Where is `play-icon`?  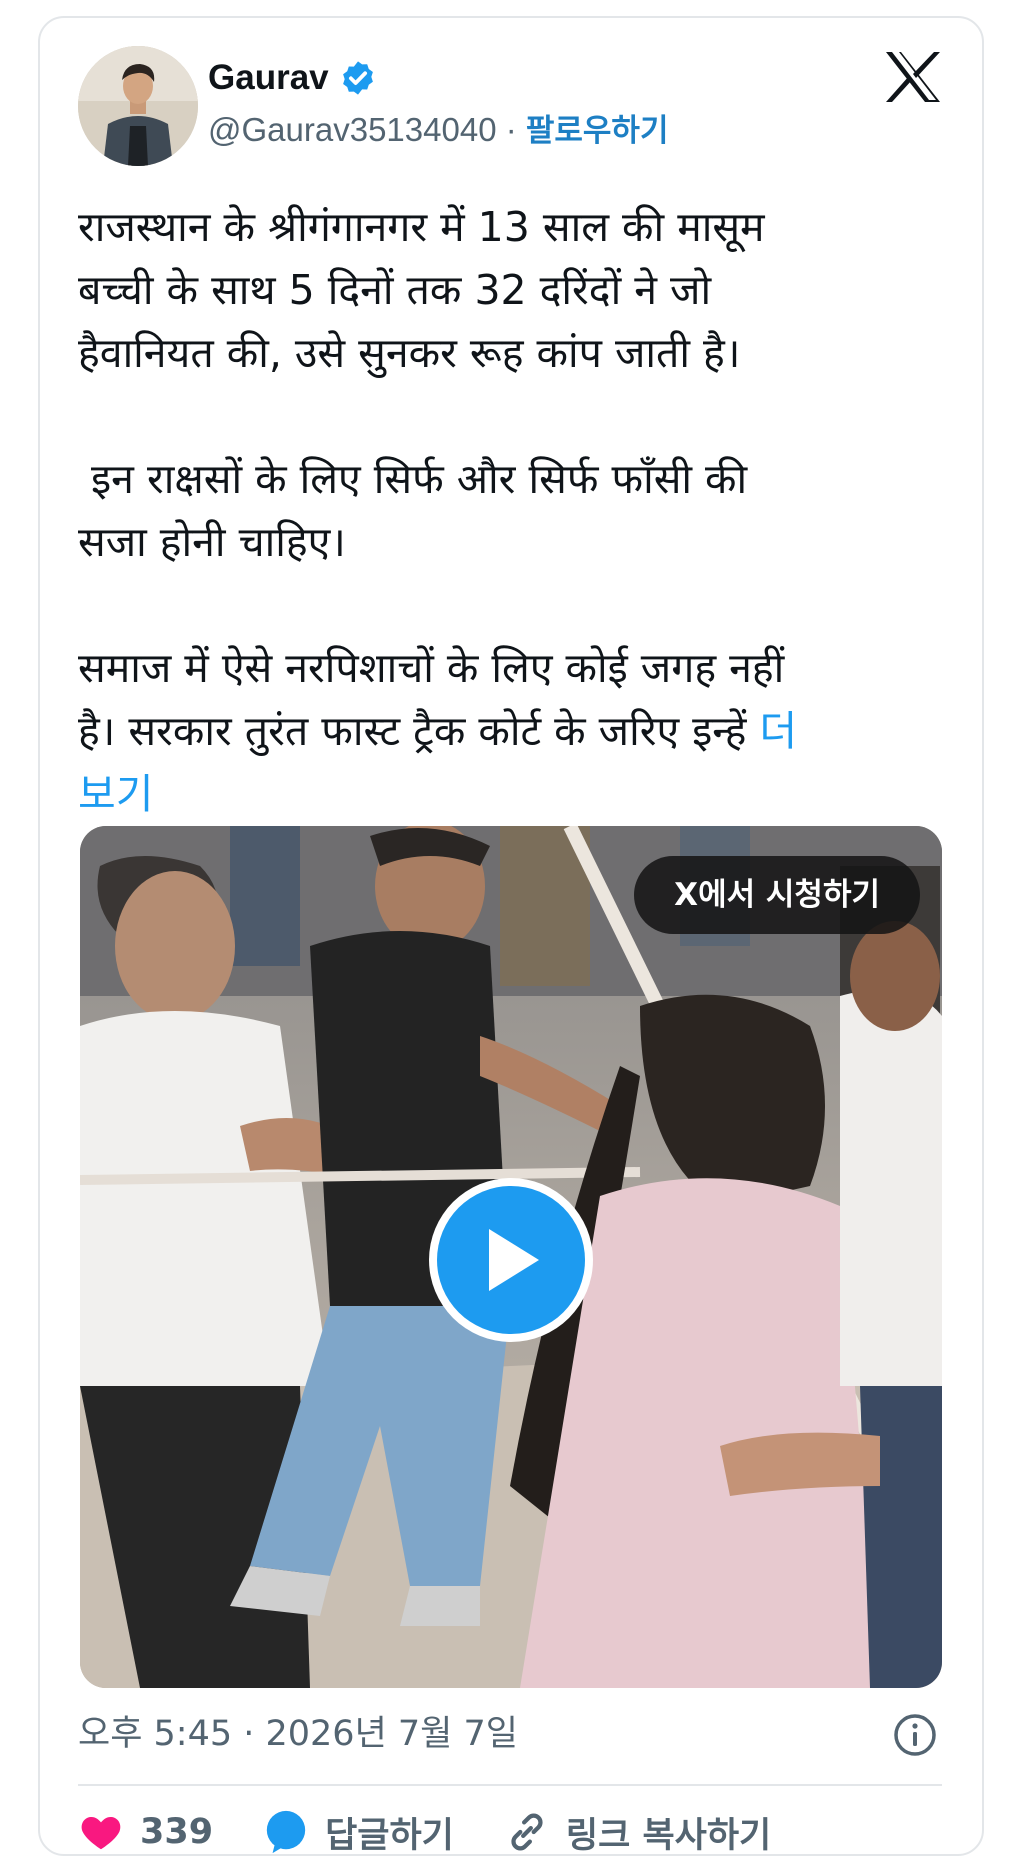 play-icon is located at coordinates (514, 1260).